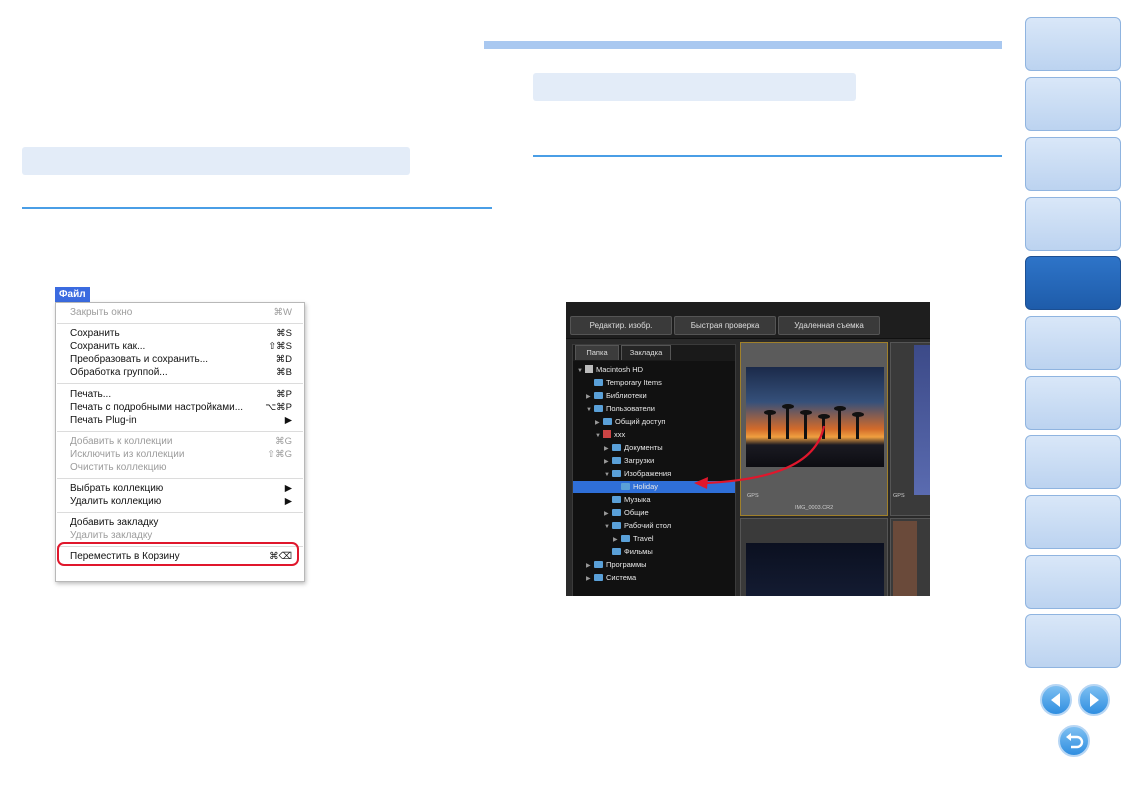  Describe the element at coordinates (257, 208) in the screenshot. I see `section-rule-left` at that location.